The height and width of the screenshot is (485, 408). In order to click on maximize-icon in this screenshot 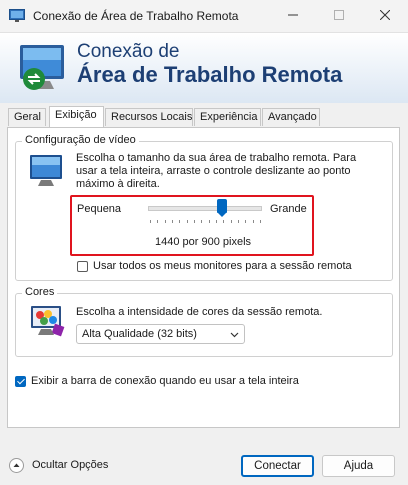, I will do `click(339, 16)`.